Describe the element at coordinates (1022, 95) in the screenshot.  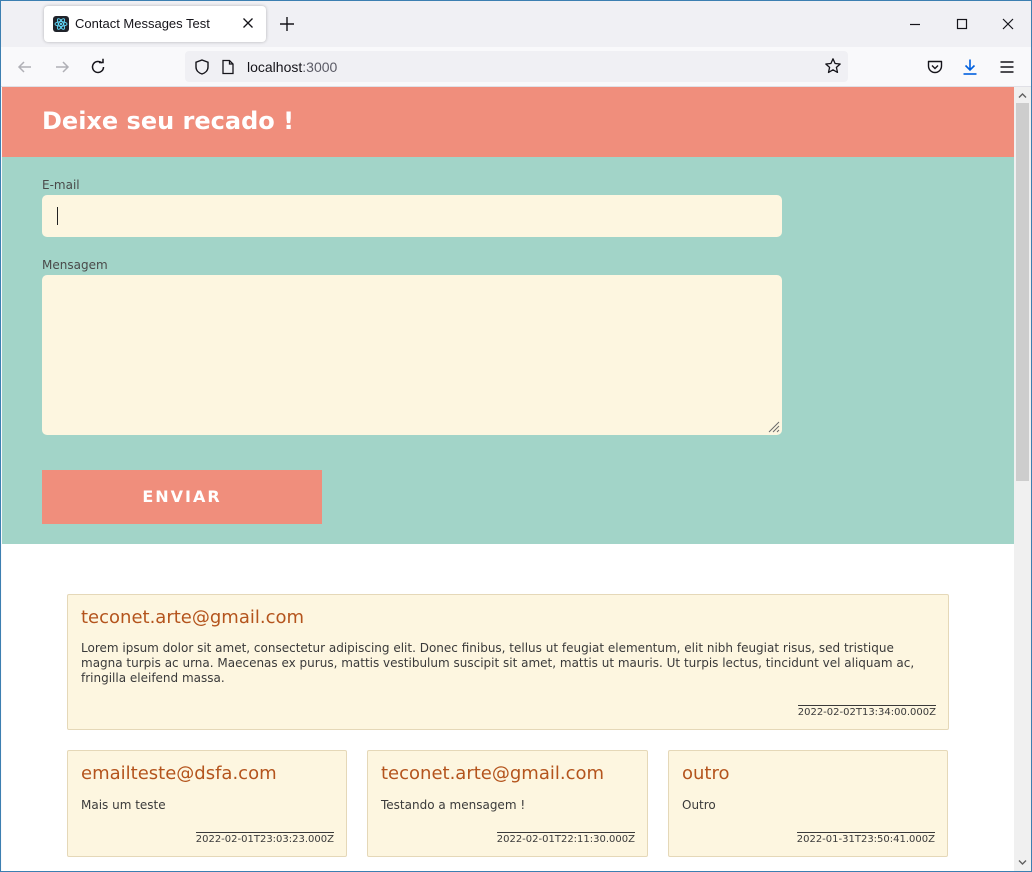
I see `scroll-up-arrow-icon` at that location.